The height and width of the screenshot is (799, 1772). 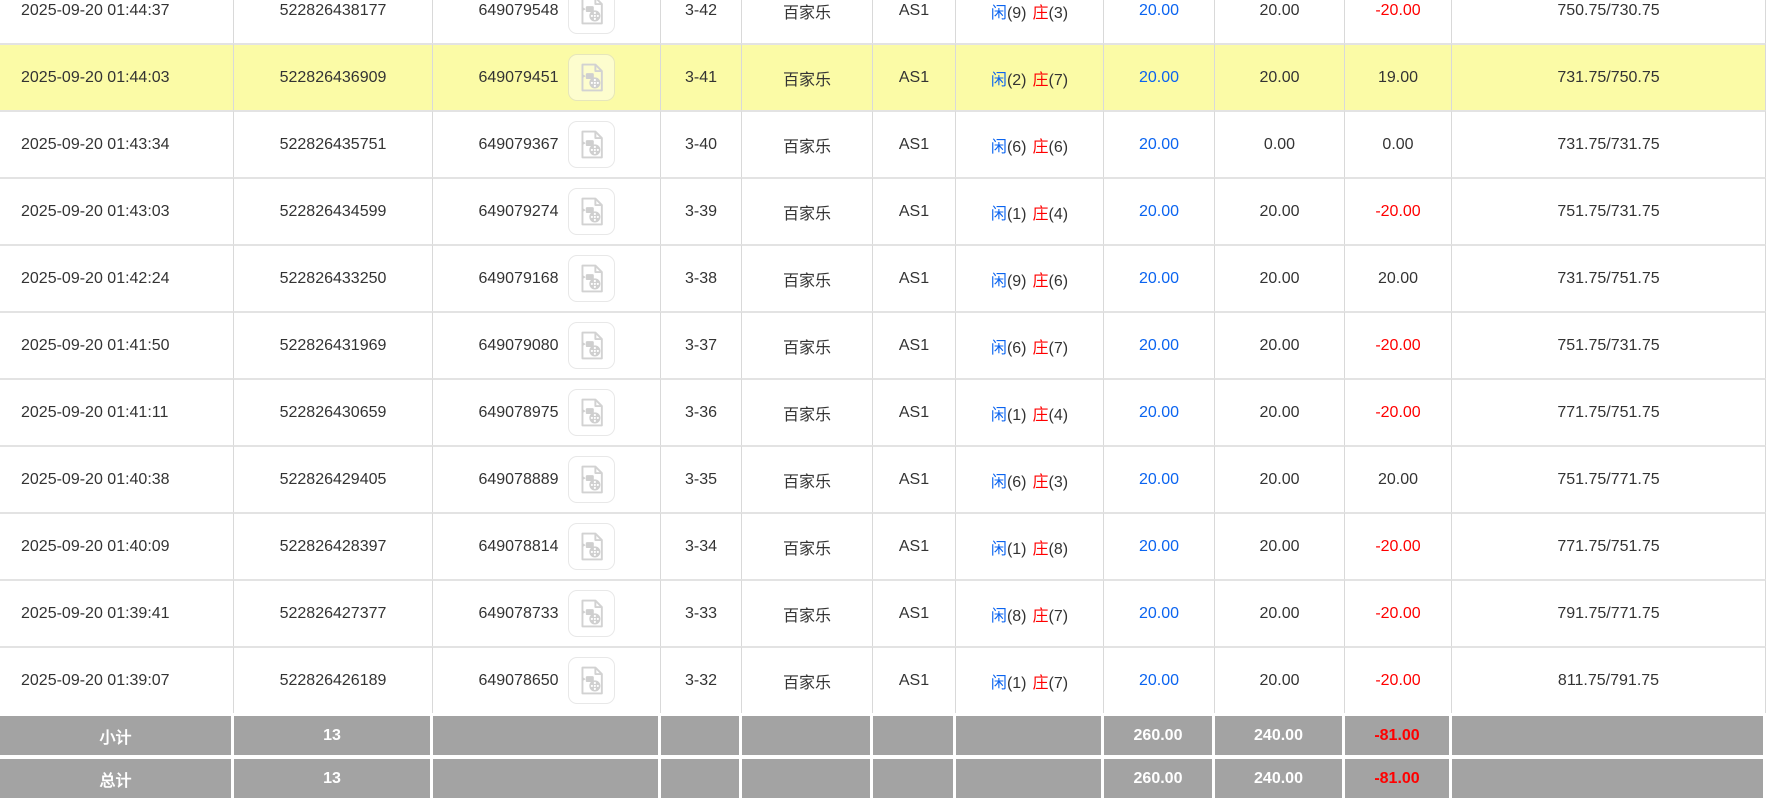 What do you see at coordinates (1030, 143) in the screenshot?
I see `game-result: 闲(6) 庄(6)` at bounding box center [1030, 143].